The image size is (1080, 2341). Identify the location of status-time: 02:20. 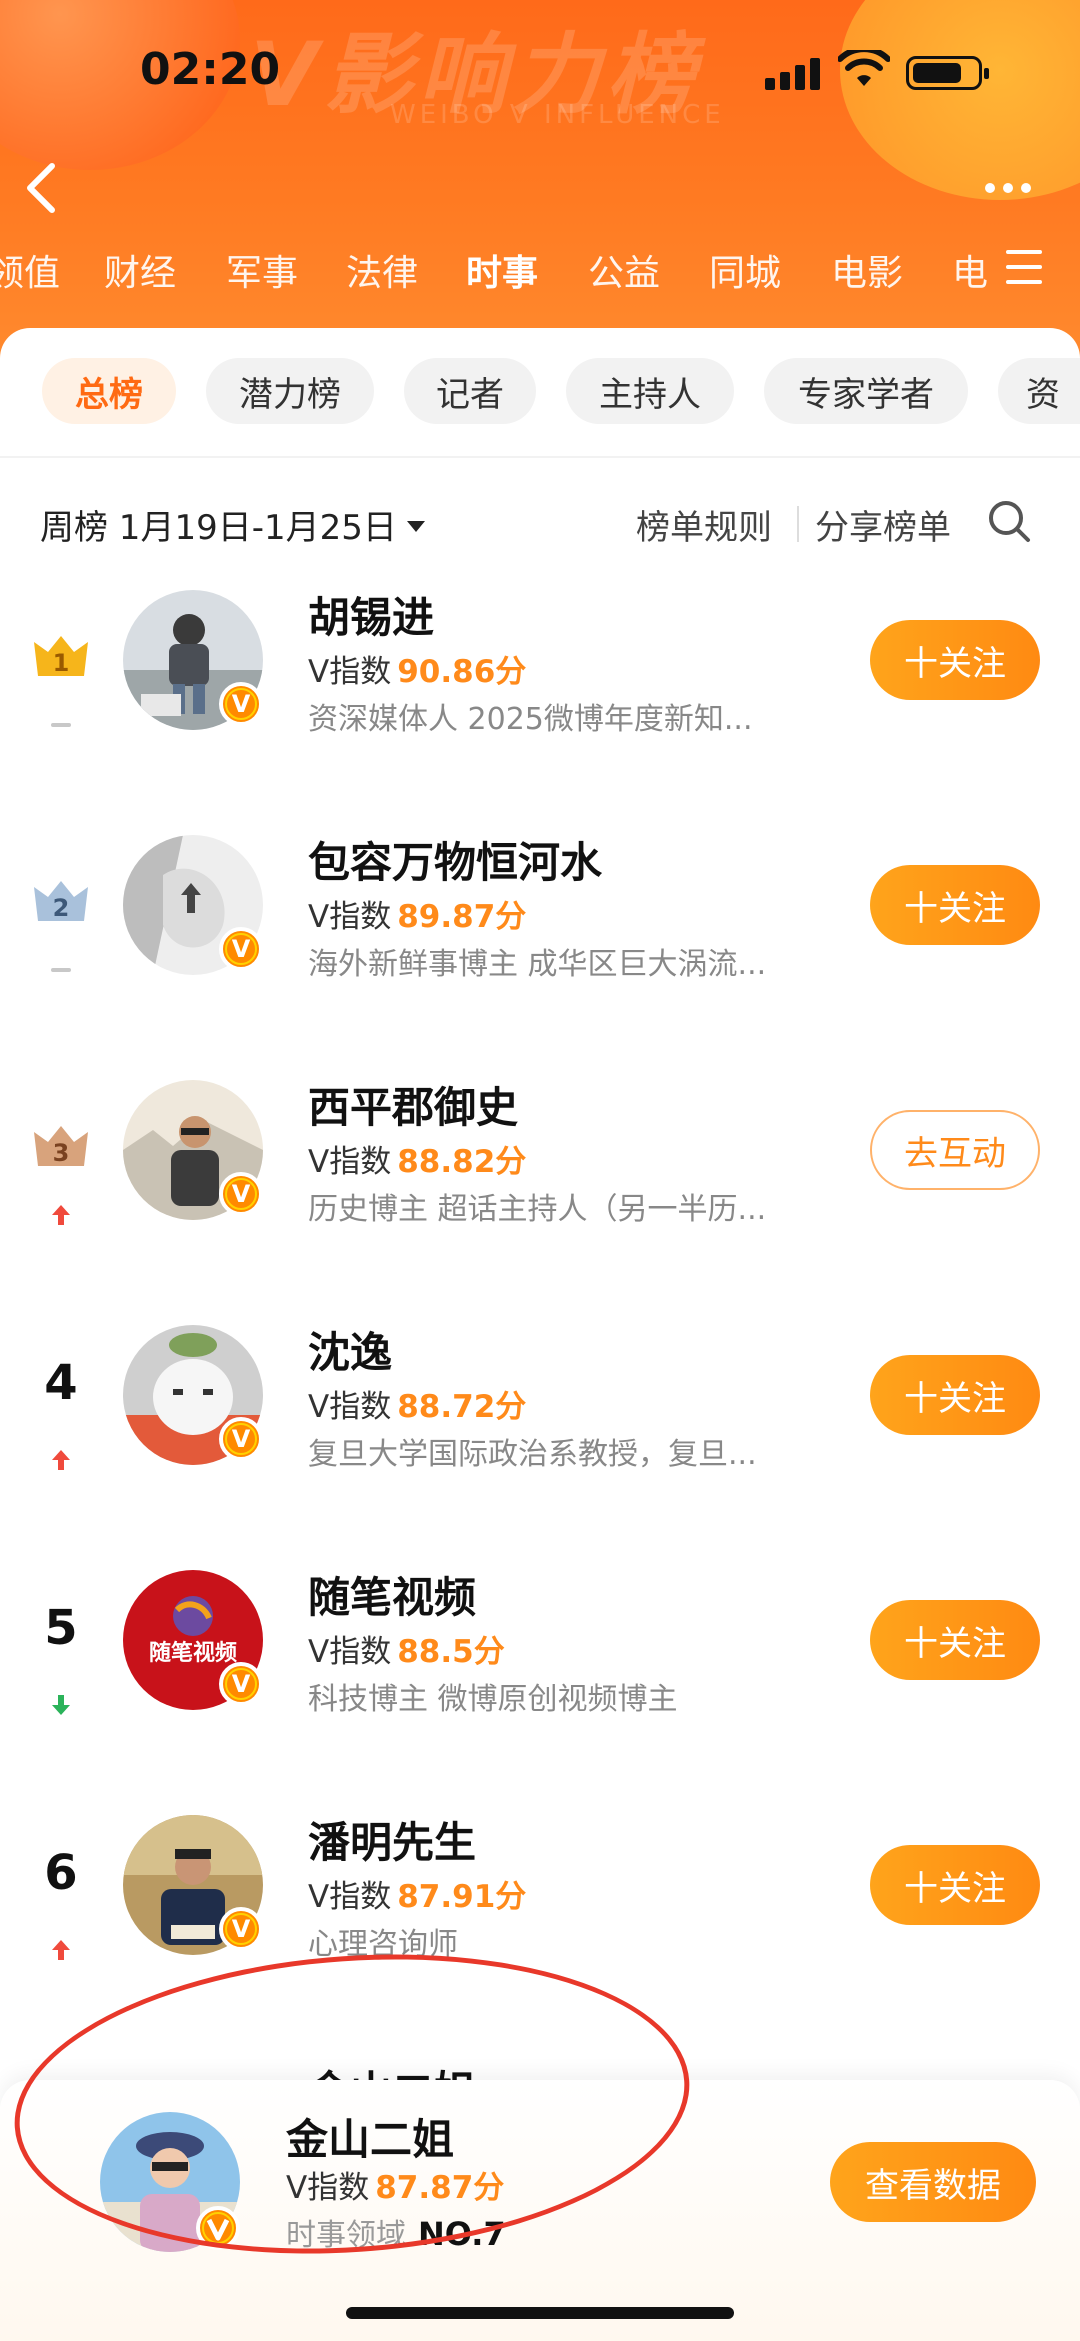
(210, 69).